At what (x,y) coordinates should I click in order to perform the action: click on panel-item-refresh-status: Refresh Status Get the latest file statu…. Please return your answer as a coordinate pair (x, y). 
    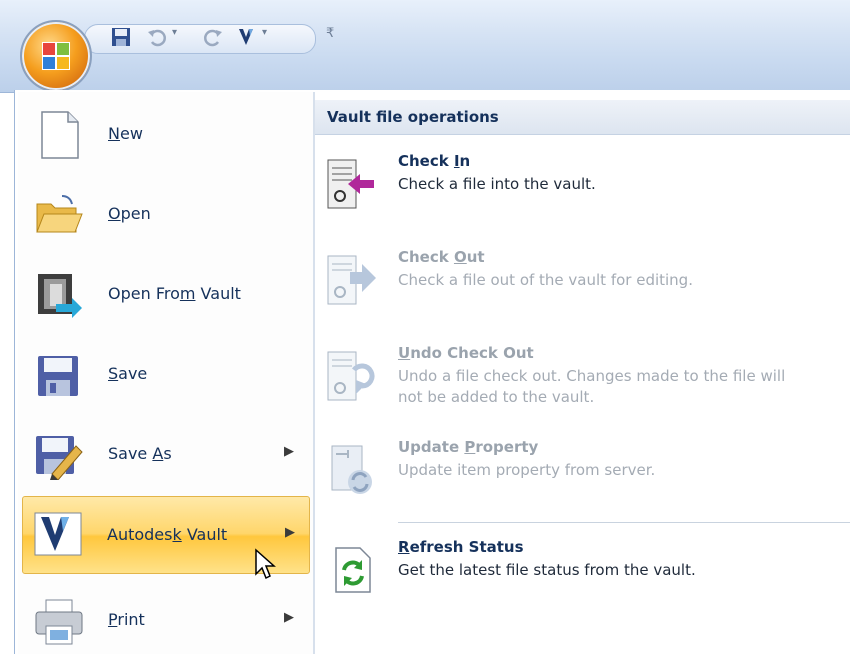
    Looking at the image, I should click on (580, 571).